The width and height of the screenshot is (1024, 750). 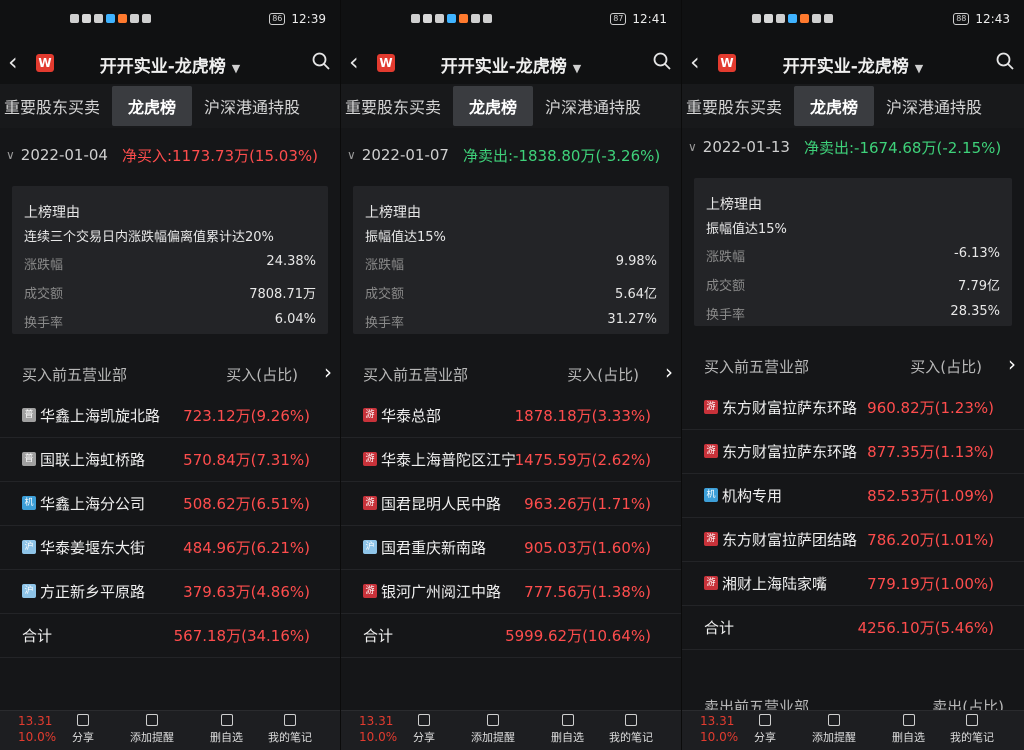 What do you see at coordinates (719, 628) in the screenshot?
I see `total-label: 合计` at bounding box center [719, 628].